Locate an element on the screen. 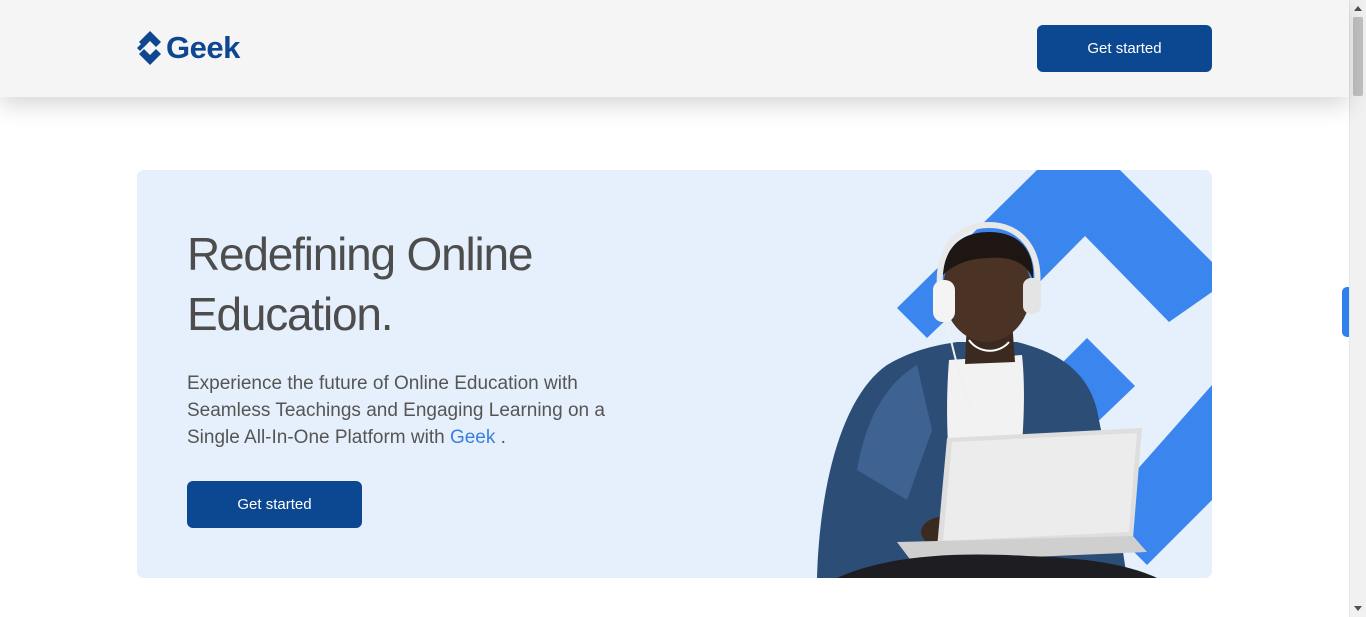 The image size is (1366, 617). hero-get-started-button: Get started is located at coordinates (274, 504).